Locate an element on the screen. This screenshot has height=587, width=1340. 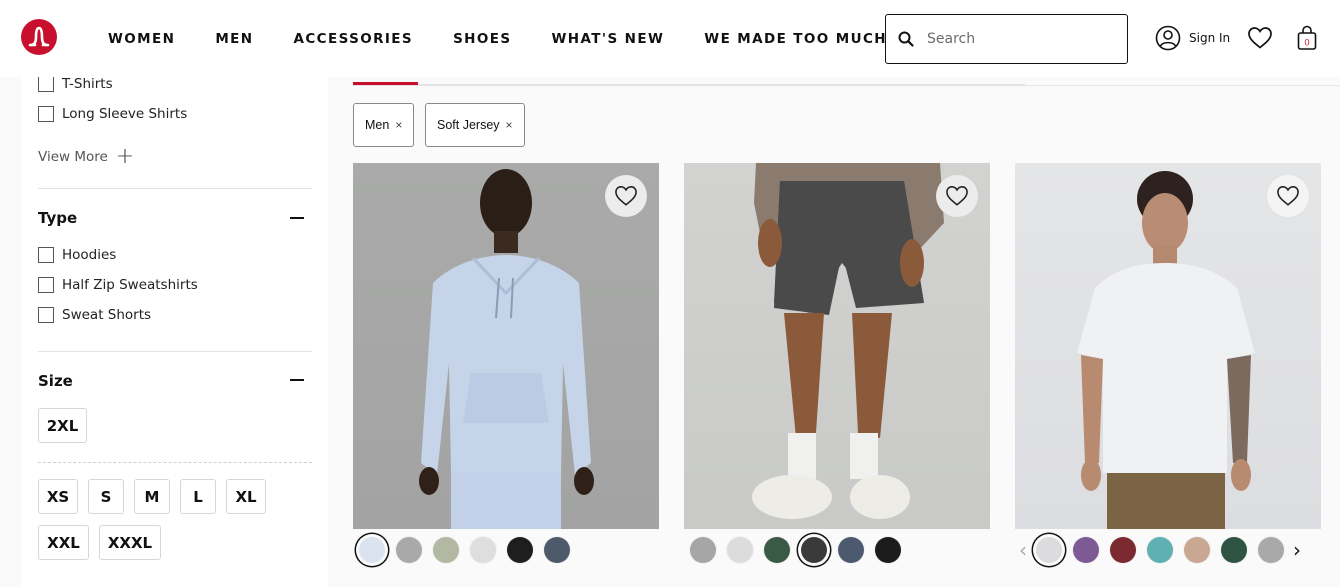
search-input is located at coordinates (1017, 39).